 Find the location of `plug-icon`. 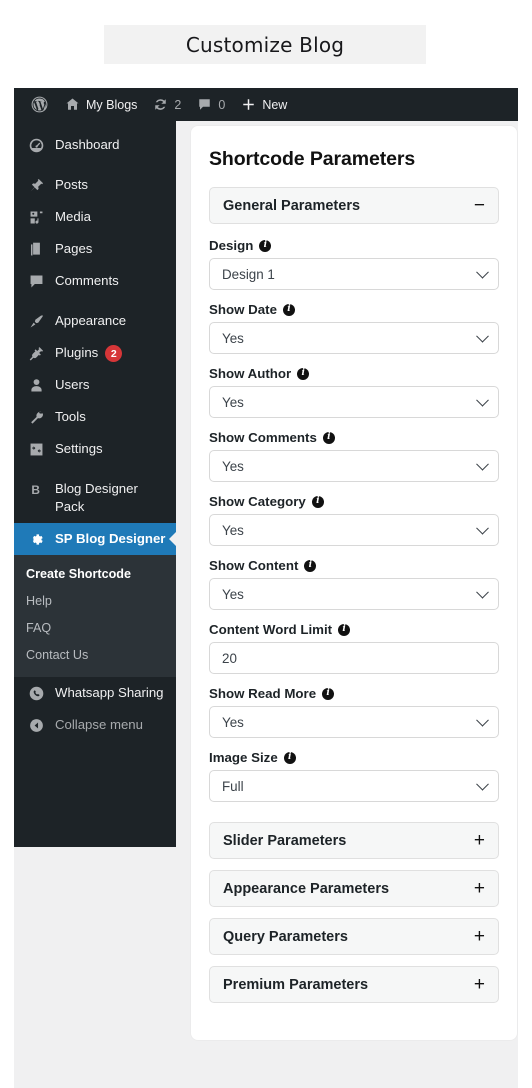

plug-icon is located at coordinates (36, 353).